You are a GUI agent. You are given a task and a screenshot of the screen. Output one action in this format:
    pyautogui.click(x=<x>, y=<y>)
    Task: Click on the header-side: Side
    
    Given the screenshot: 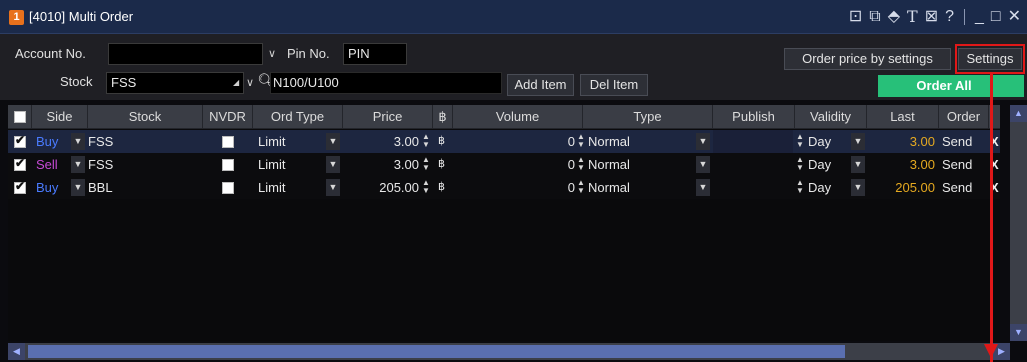 What is the action you would take?
    pyautogui.click(x=60, y=117)
    